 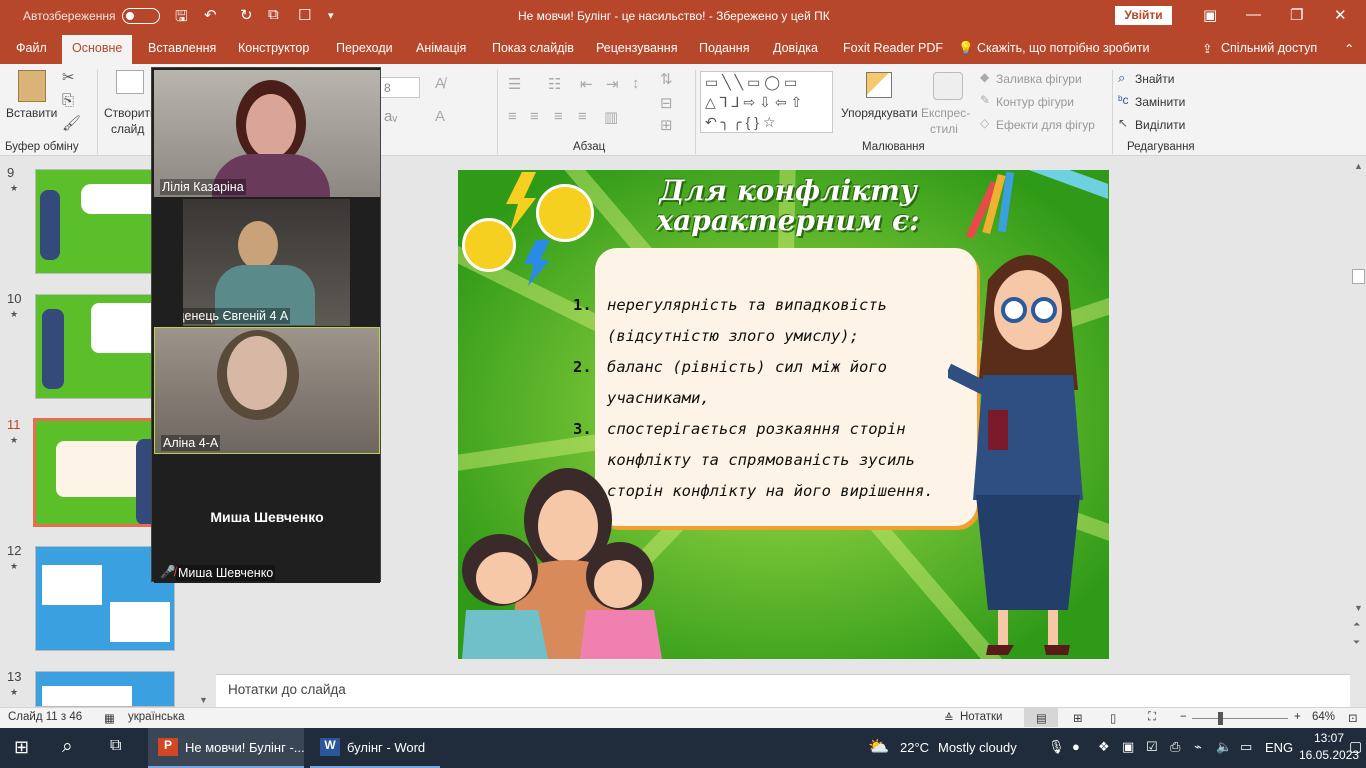 What do you see at coordinates (31, 113) in the screenshot?
I see `paste-label: Вставити` at bounding box center [31, 113].